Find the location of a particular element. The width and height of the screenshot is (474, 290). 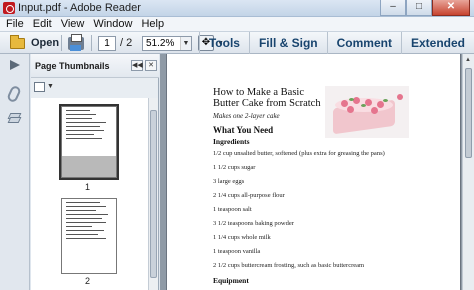

close-panel-button: ✕ is located at coordinates (151, 65).